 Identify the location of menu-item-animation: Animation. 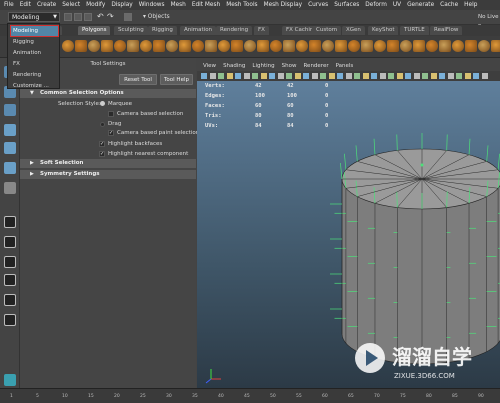
(34, 53).